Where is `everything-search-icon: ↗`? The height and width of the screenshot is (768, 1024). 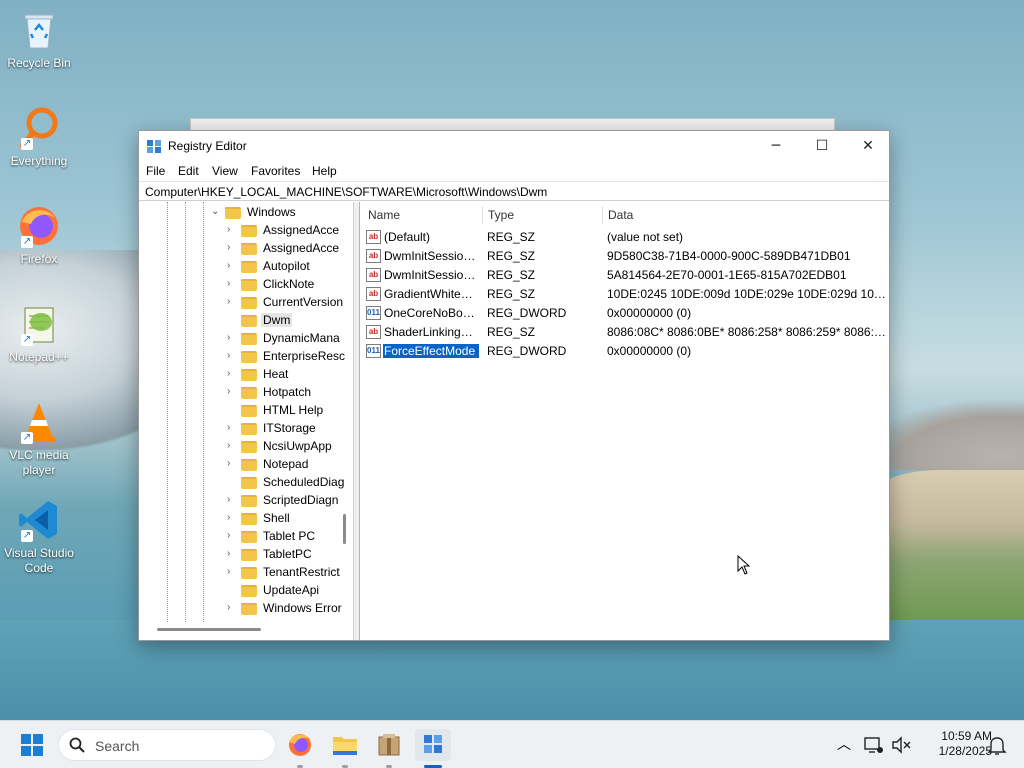
everything-search-icon: ↗ is located at coordinates (39, 128).